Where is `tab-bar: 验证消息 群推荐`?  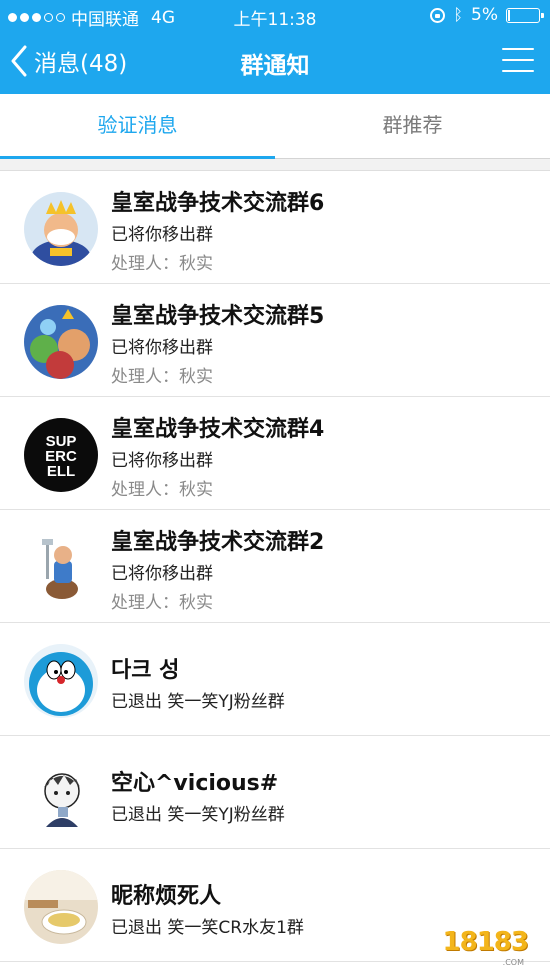 tab-bar: 验证消息 群推荐 is located at coordinates (275, 126).